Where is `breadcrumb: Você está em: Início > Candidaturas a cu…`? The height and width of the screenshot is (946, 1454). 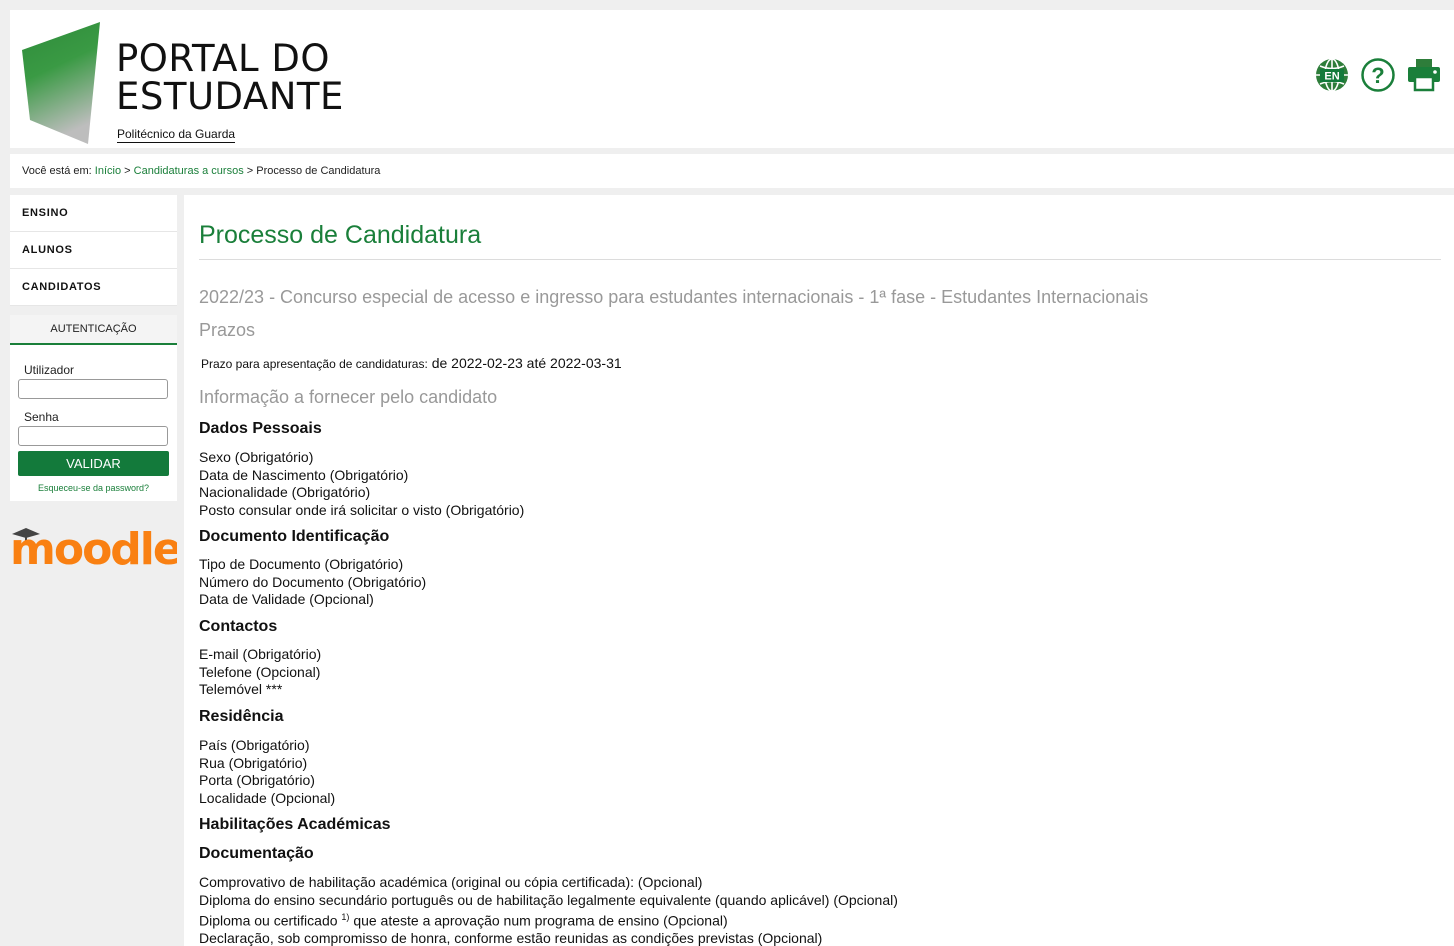
breadcrumb: Você está em: Início > Candidaturas a cu… is located at coordinates (732, 171).